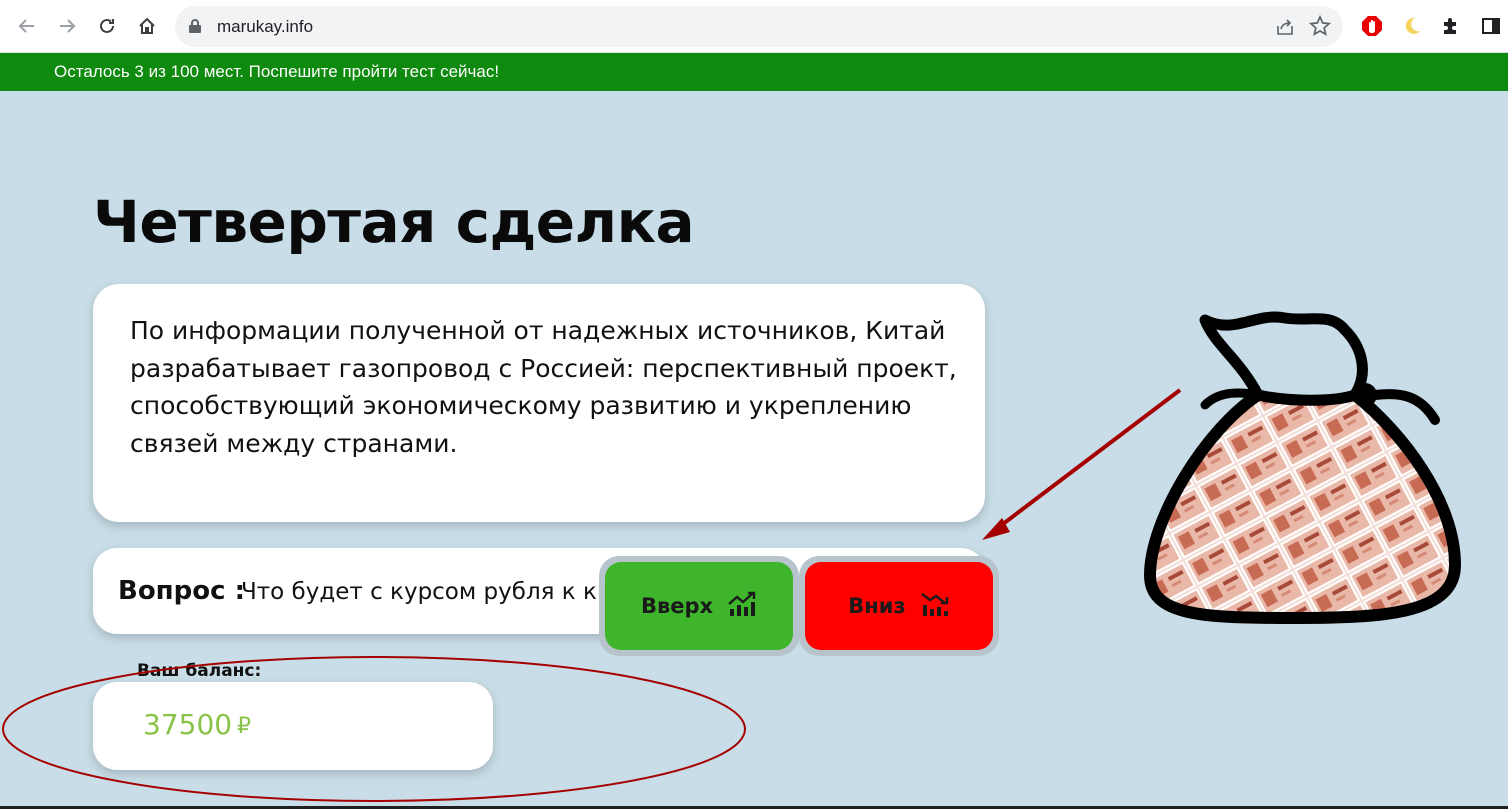 Image resolution: width=1508 pixels, height=809 pixels. What do you see at coordinates (265, 27) in the screenshot?
I see `url-text: marukay.info` at bounding box center [265, 27].